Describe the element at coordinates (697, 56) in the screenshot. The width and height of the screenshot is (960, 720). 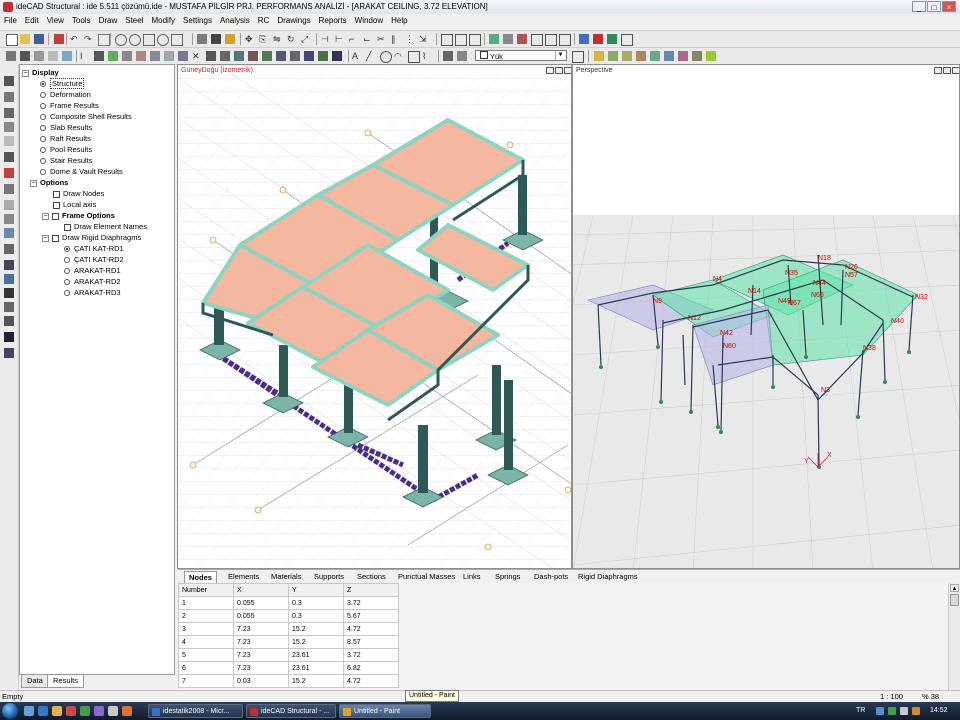
I see `fly-icon` at that location.